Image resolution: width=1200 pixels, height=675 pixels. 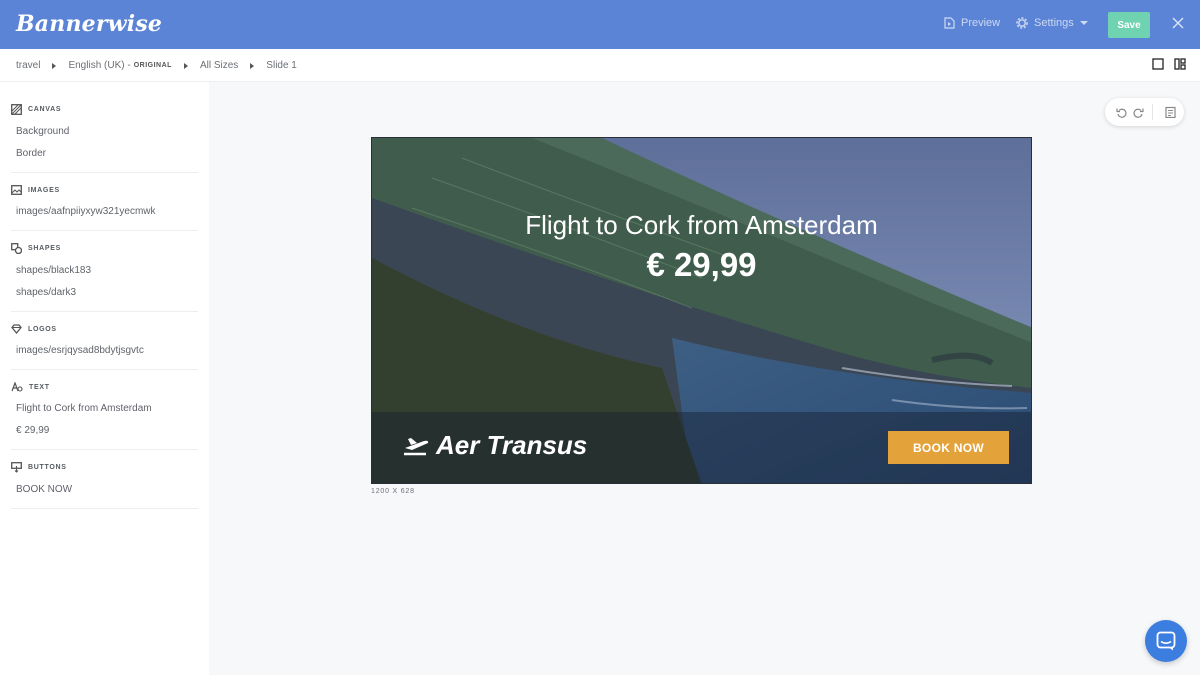 I want to click on section-logos: LOGOS images/esrjqysad8bdytjsgvtc, so click(x=104, y=341).